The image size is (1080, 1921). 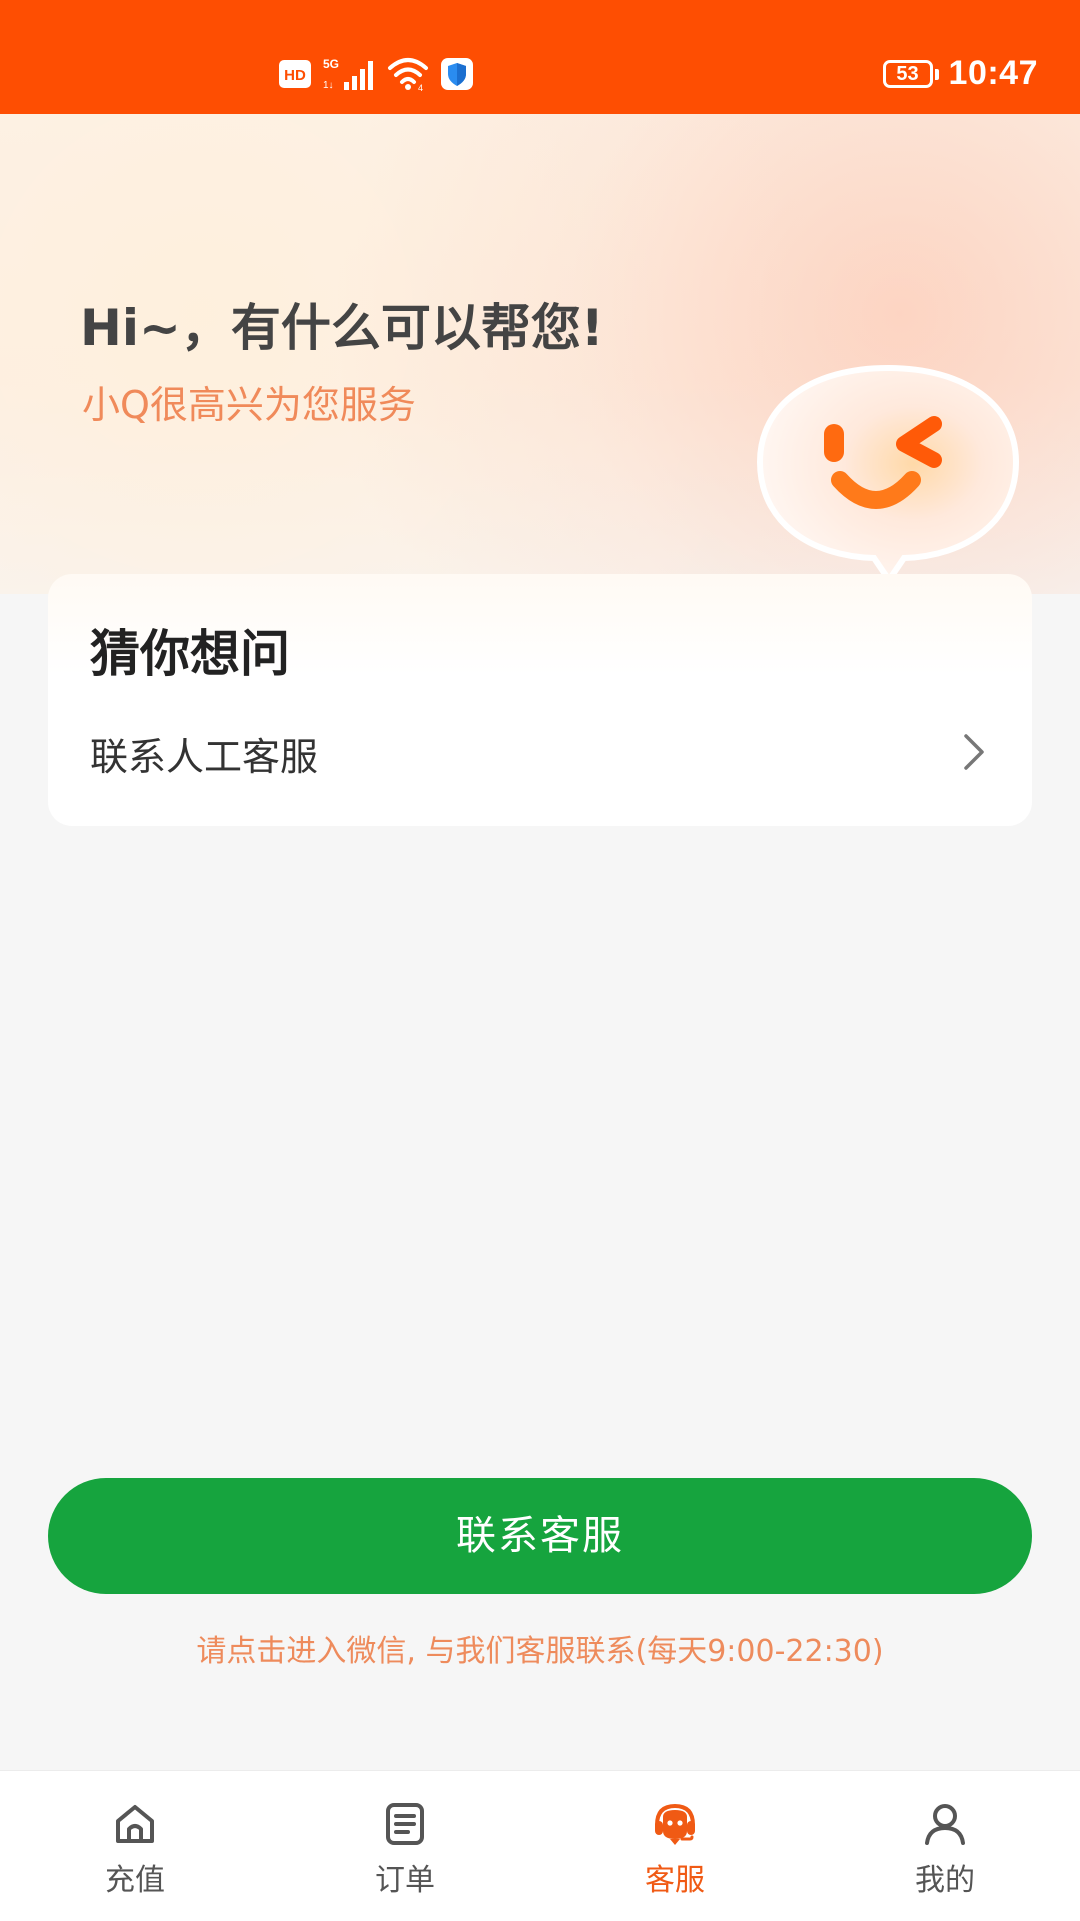 I want to click on home-icon, so click(x=135, y=1824).